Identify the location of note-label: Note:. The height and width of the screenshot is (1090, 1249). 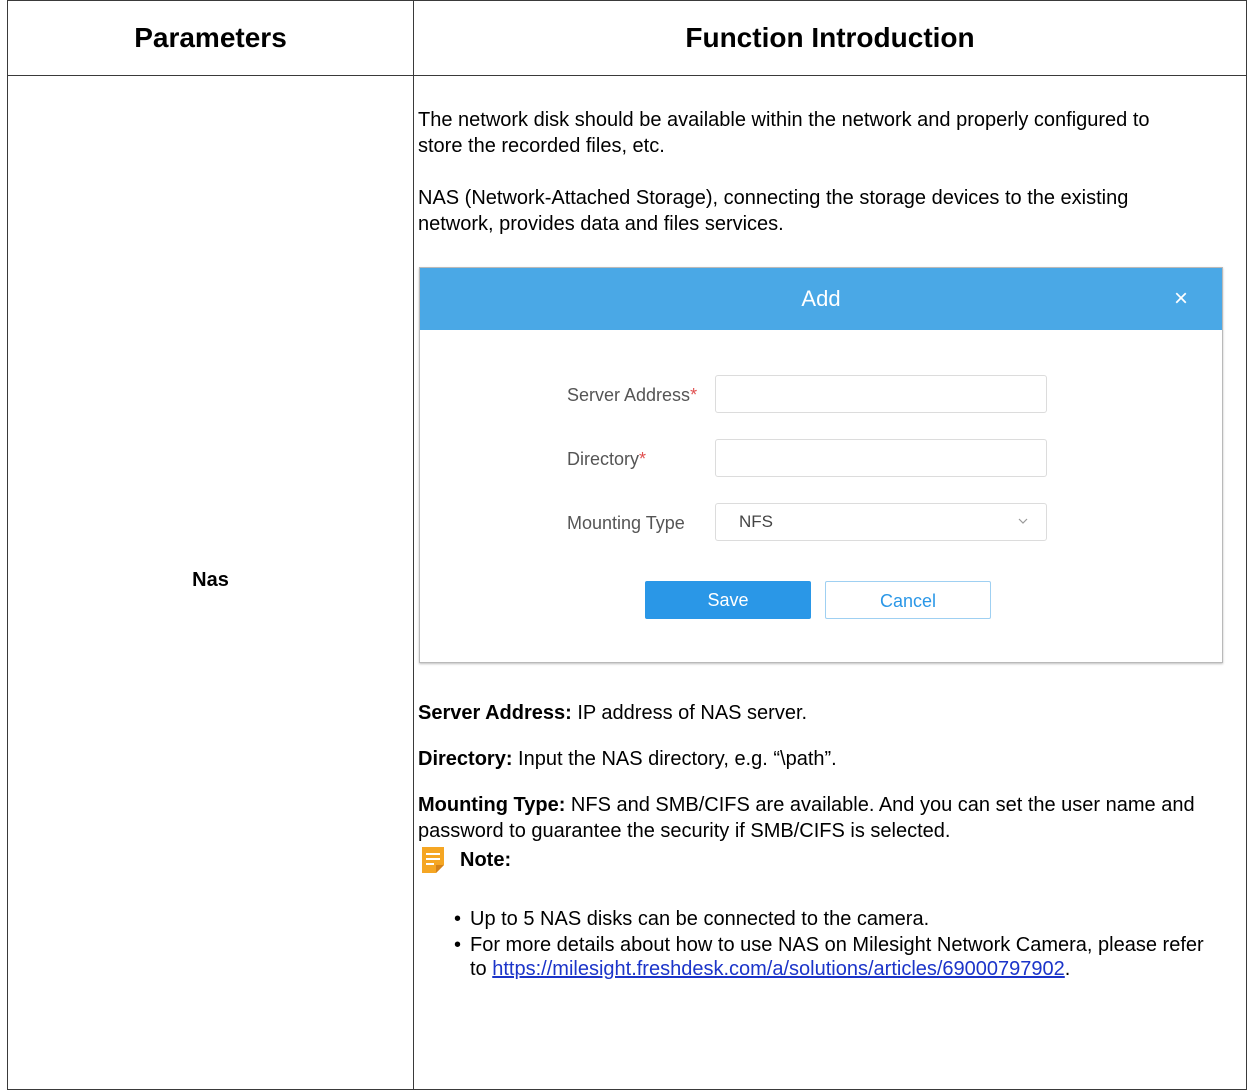
(486, 859).